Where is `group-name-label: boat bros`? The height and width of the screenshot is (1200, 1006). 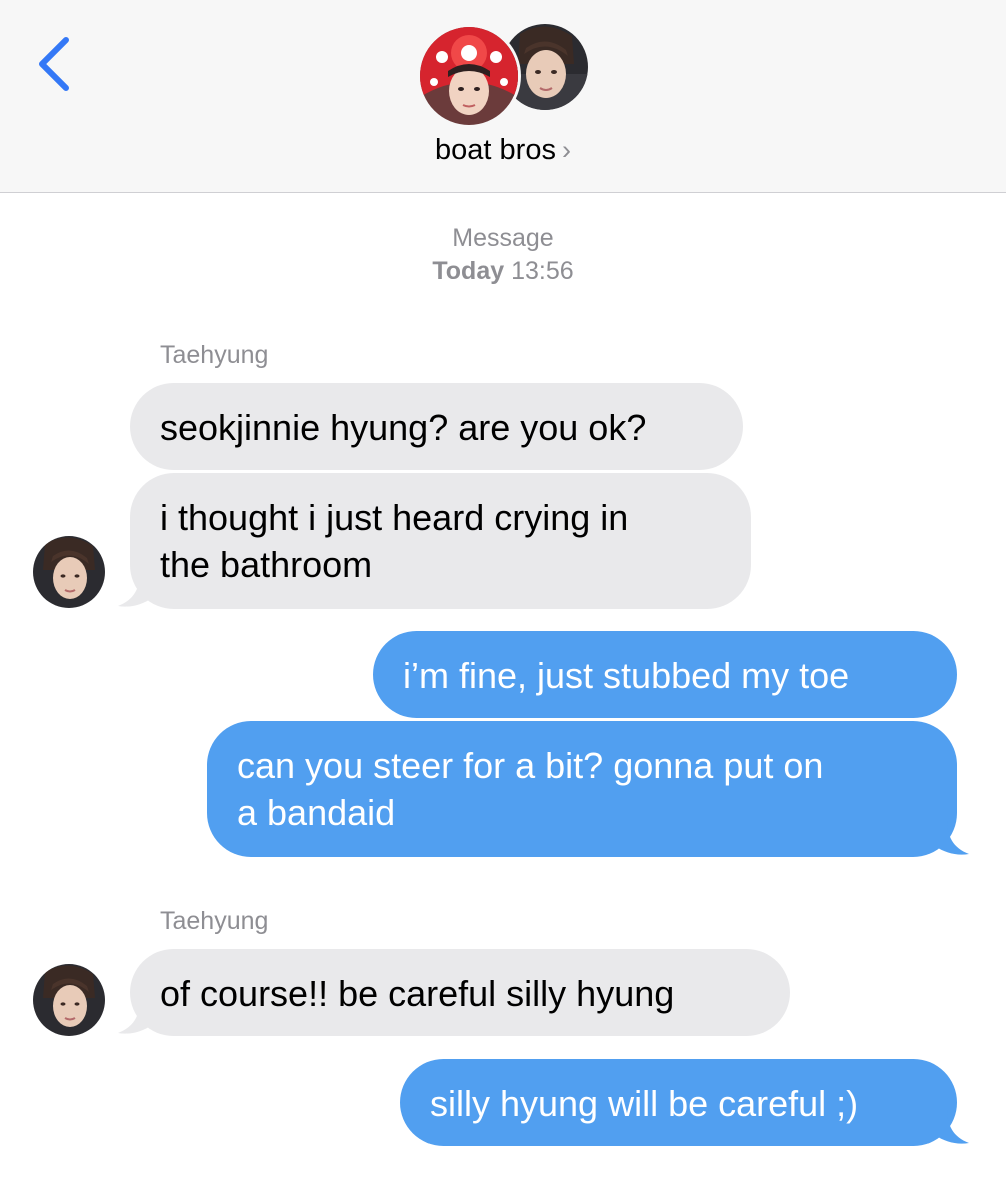
group-name-label: boat bros is located at coordinates (495, 150).